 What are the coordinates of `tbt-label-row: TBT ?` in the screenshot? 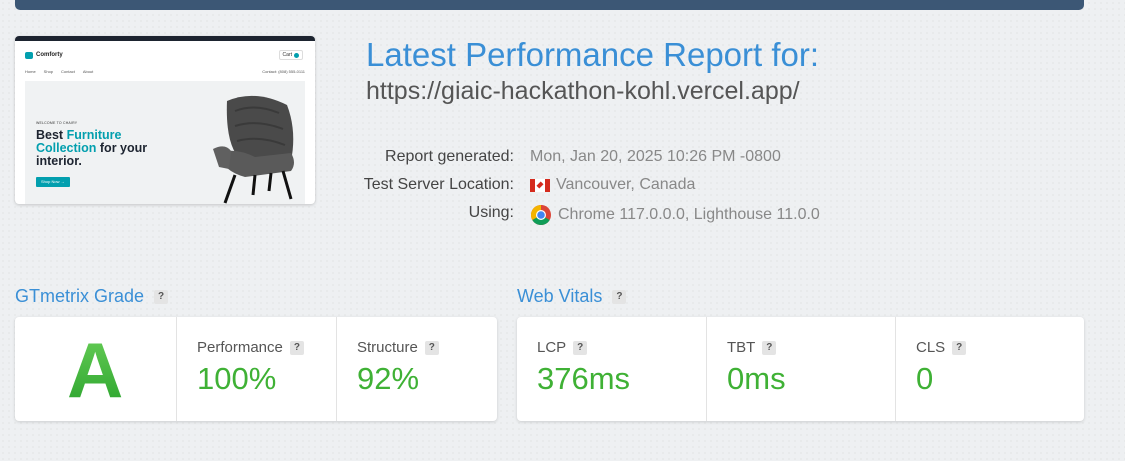 It's located at (752, 347).